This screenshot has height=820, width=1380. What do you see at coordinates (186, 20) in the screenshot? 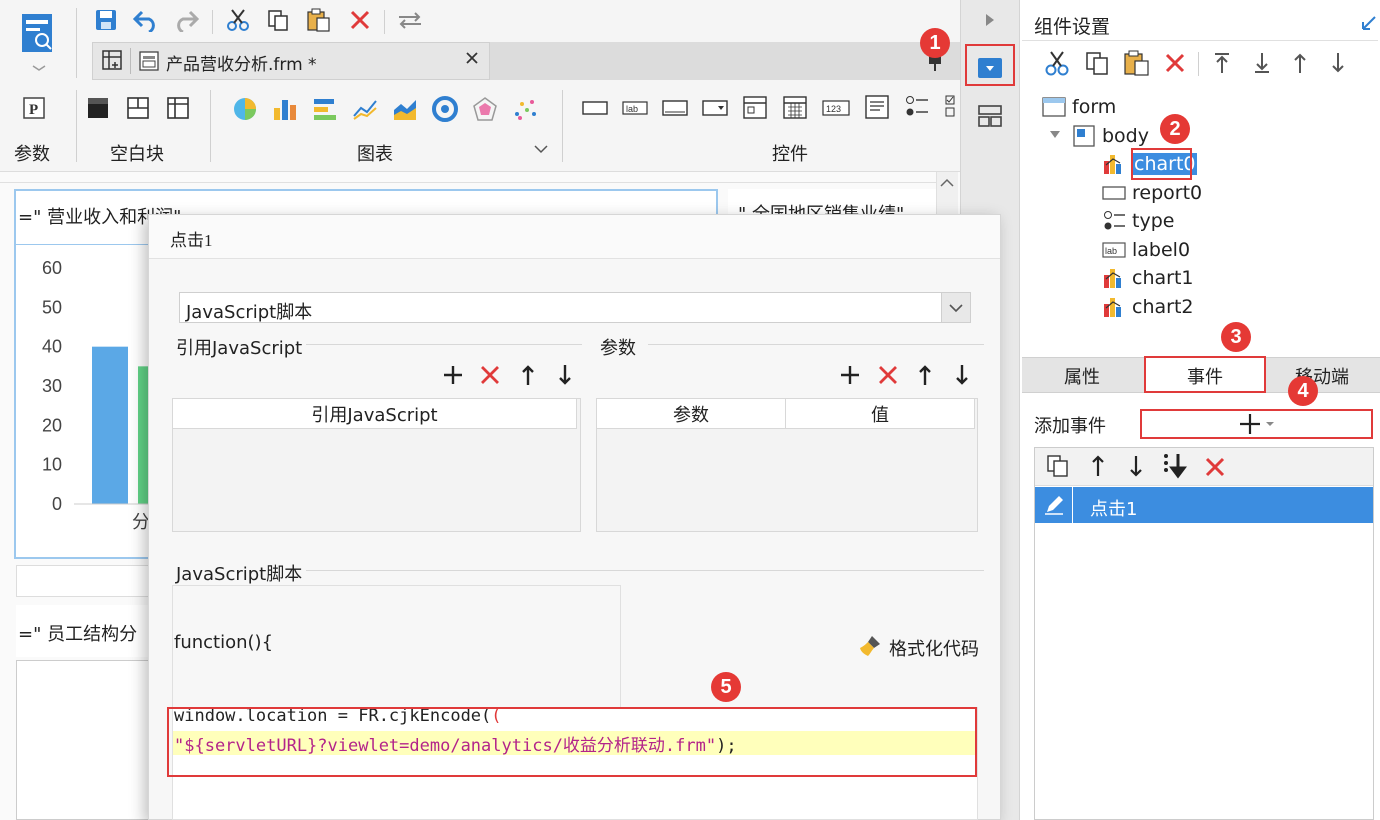
I see `redo-icon` at bounding box center [186, 20].